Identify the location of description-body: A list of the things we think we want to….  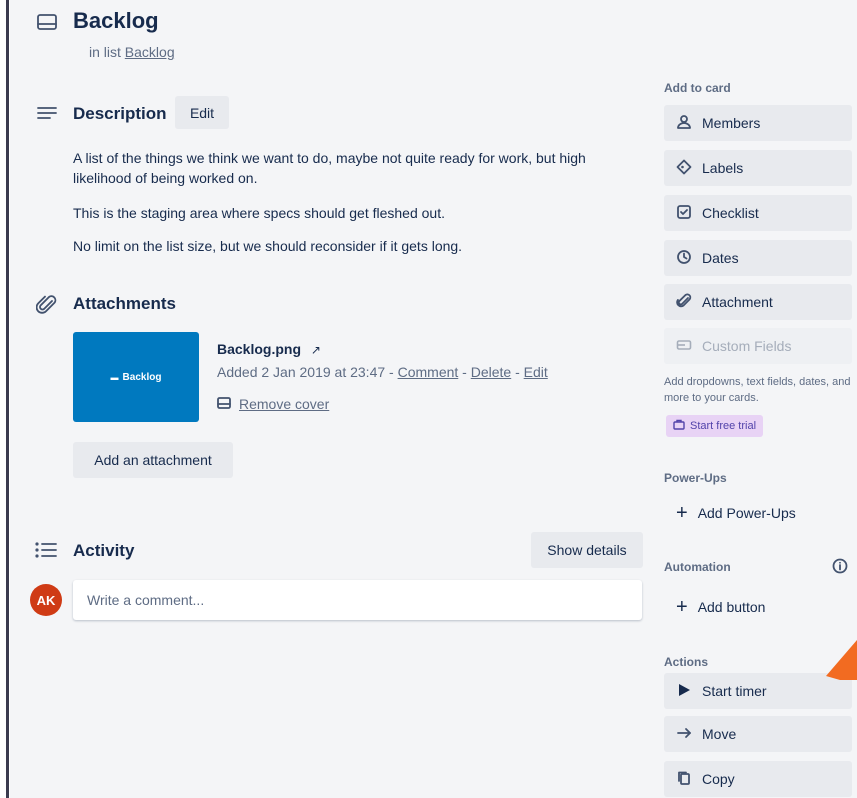
(358, 202).